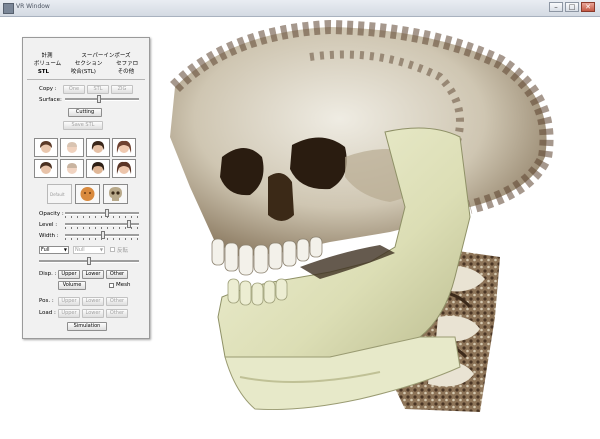 Image resolution: width=600 pixels, height=439 pixels. I want to click on default-preset-label: Default, so click(57, 194).